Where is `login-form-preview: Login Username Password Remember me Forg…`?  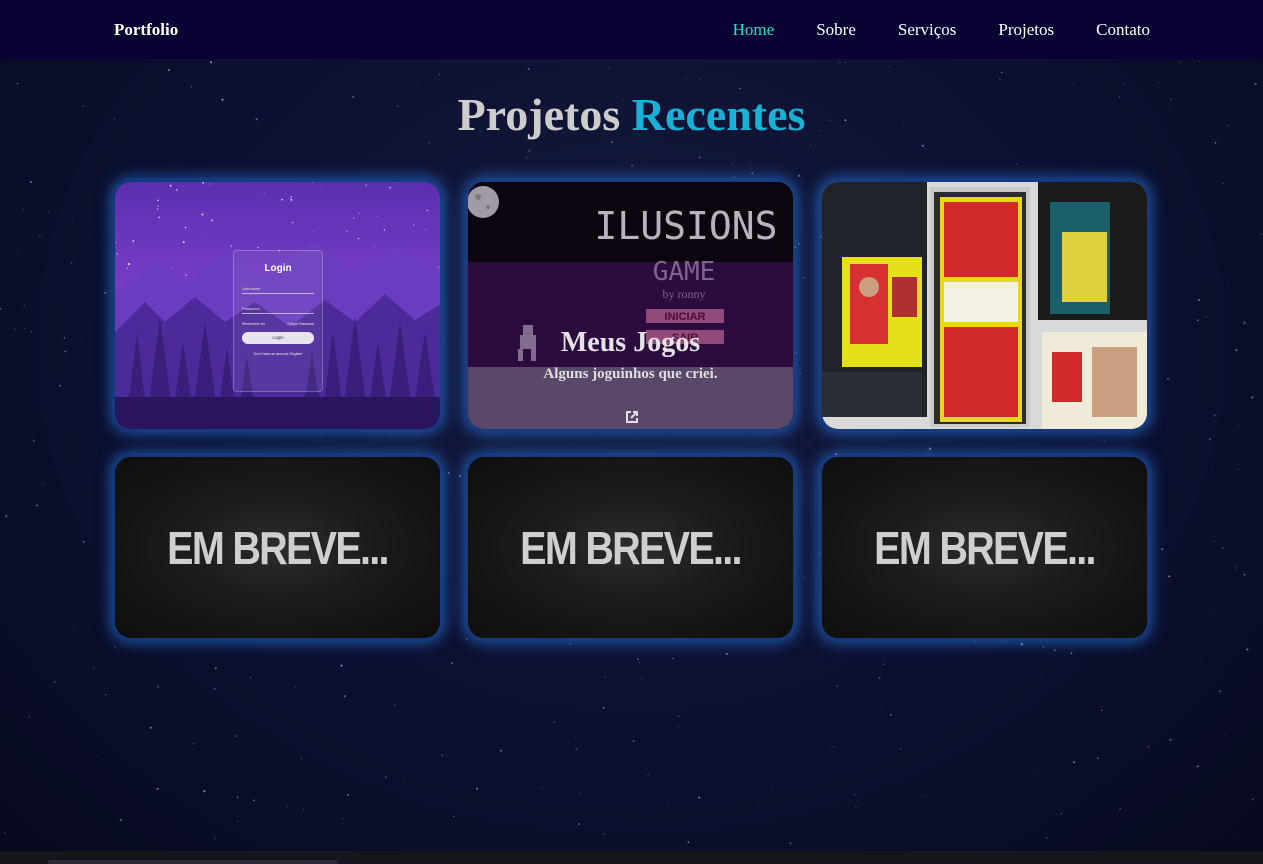 login-form-preview: Login Username Password Remember me Forg… is located at coordinates (278, 321).